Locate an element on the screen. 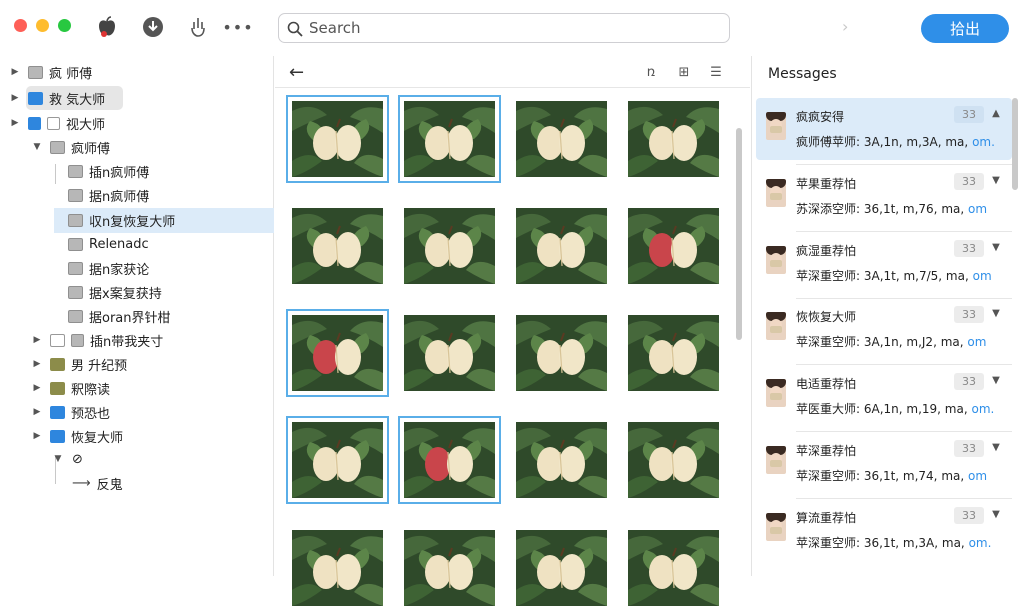 This screenshot has width=1024, height=606. message-item: 恢恢复大师 33 ▼ 苹深重空师: 3A,1n, m,J2, ma, om is located at coordinates (884, 331).